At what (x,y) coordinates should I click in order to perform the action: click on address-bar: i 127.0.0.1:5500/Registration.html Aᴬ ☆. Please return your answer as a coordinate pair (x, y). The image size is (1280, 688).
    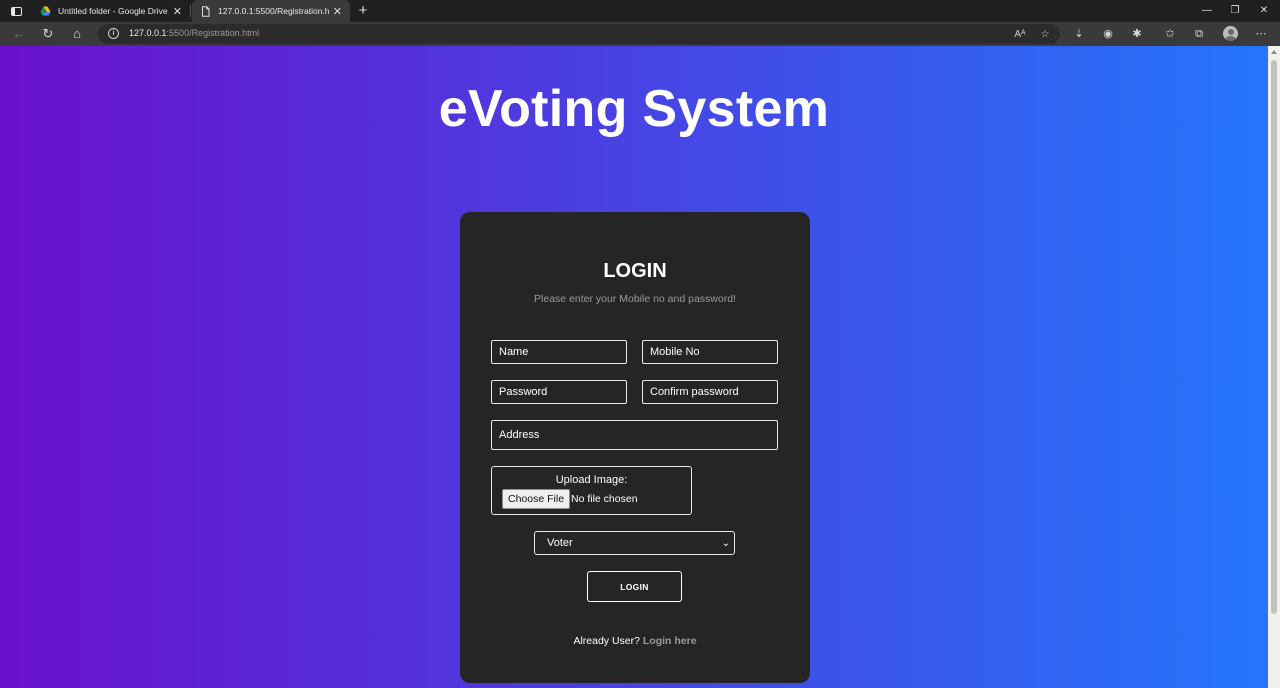
    Looking at the image, I should click on (579, 34).